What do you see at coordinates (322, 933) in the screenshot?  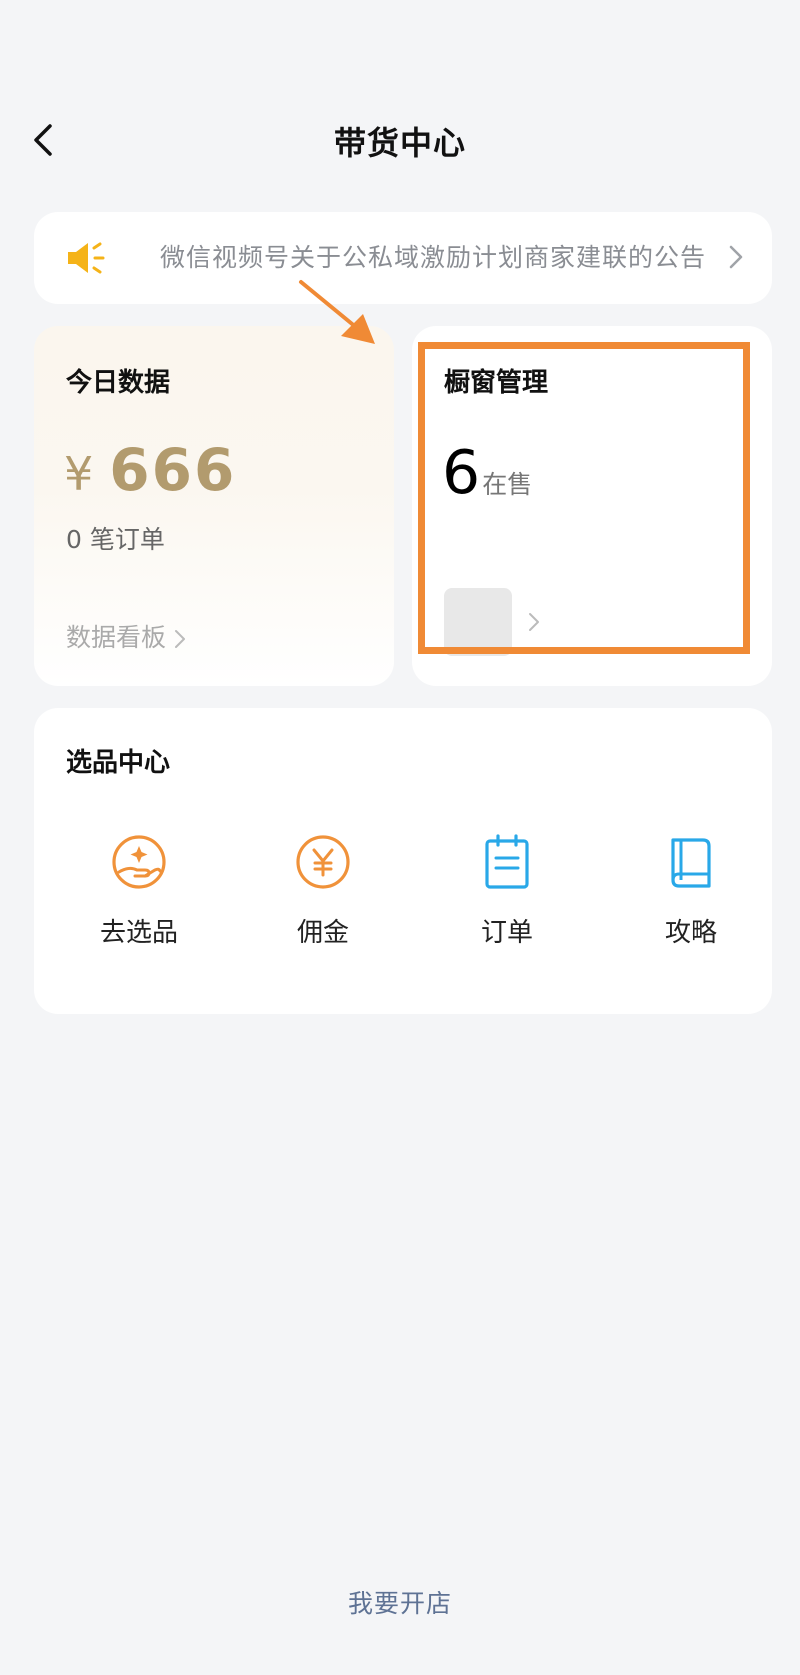 I see `commission-label: 佣金` at bounding box center [322, 933].